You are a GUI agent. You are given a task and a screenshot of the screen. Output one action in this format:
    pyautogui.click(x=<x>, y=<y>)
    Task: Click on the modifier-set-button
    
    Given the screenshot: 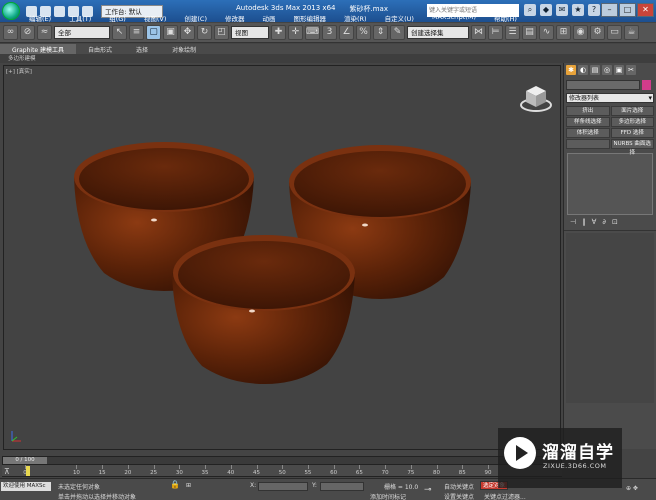 What is the action you would take?
    pyautogui.click(x=588, y=144)
    